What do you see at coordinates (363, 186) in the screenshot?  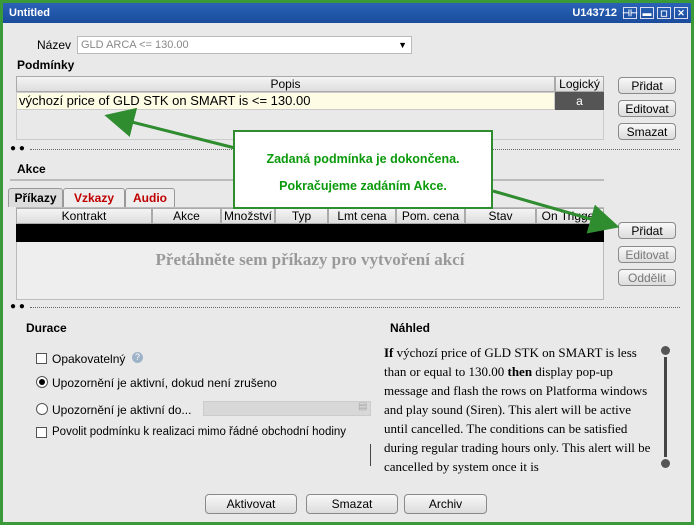 I see `callout-line2: Pokračujeme zadáním Akce.` at bounding box center [363, 186].